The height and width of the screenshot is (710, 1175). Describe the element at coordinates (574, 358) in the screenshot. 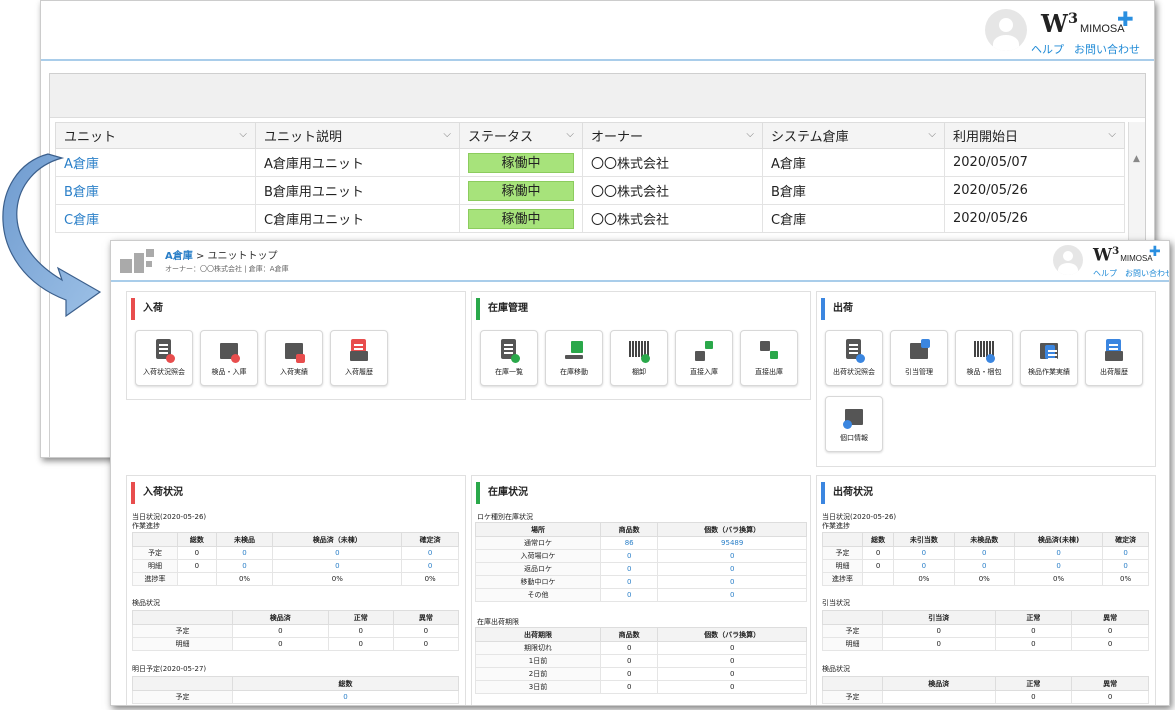

I see `stock-move-button: 在庫移動` at that location.